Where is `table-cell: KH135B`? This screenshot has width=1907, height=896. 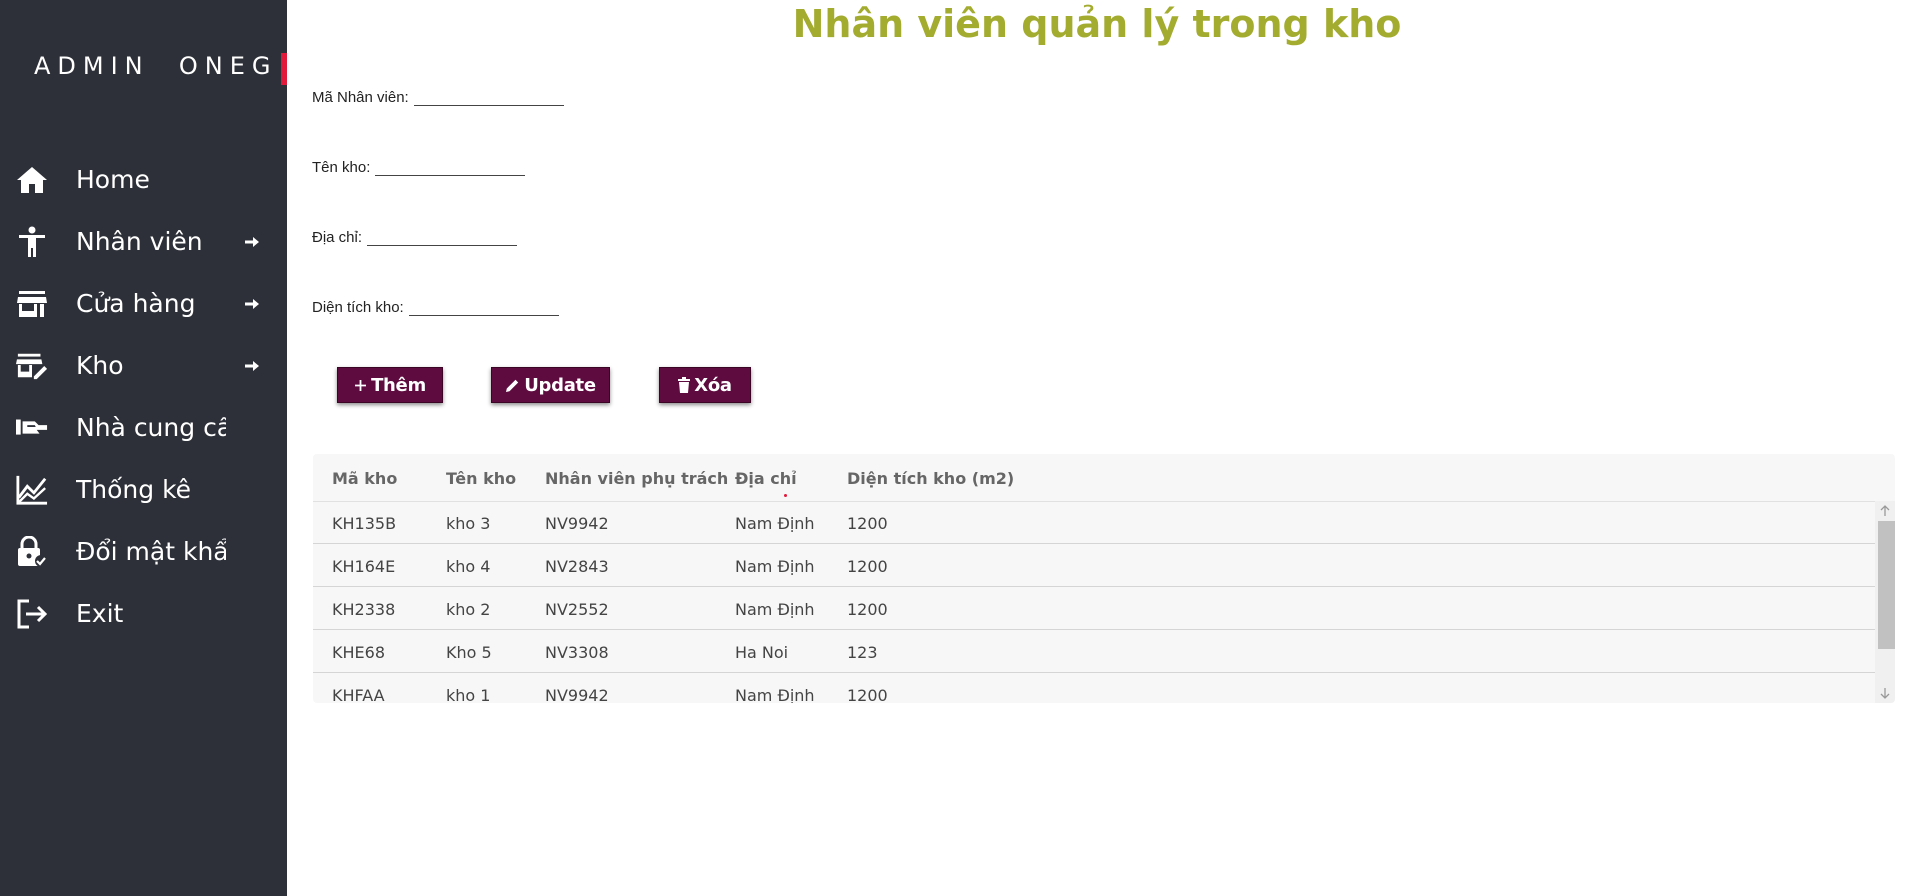 table-cell: KH135B is located at coordinates (364, 523).